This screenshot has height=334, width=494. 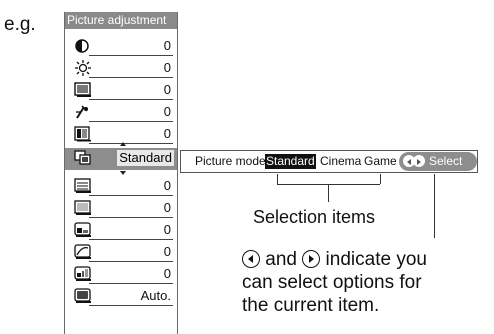 I want to click on menu-row-color: 0, so click(x=121, y=91).